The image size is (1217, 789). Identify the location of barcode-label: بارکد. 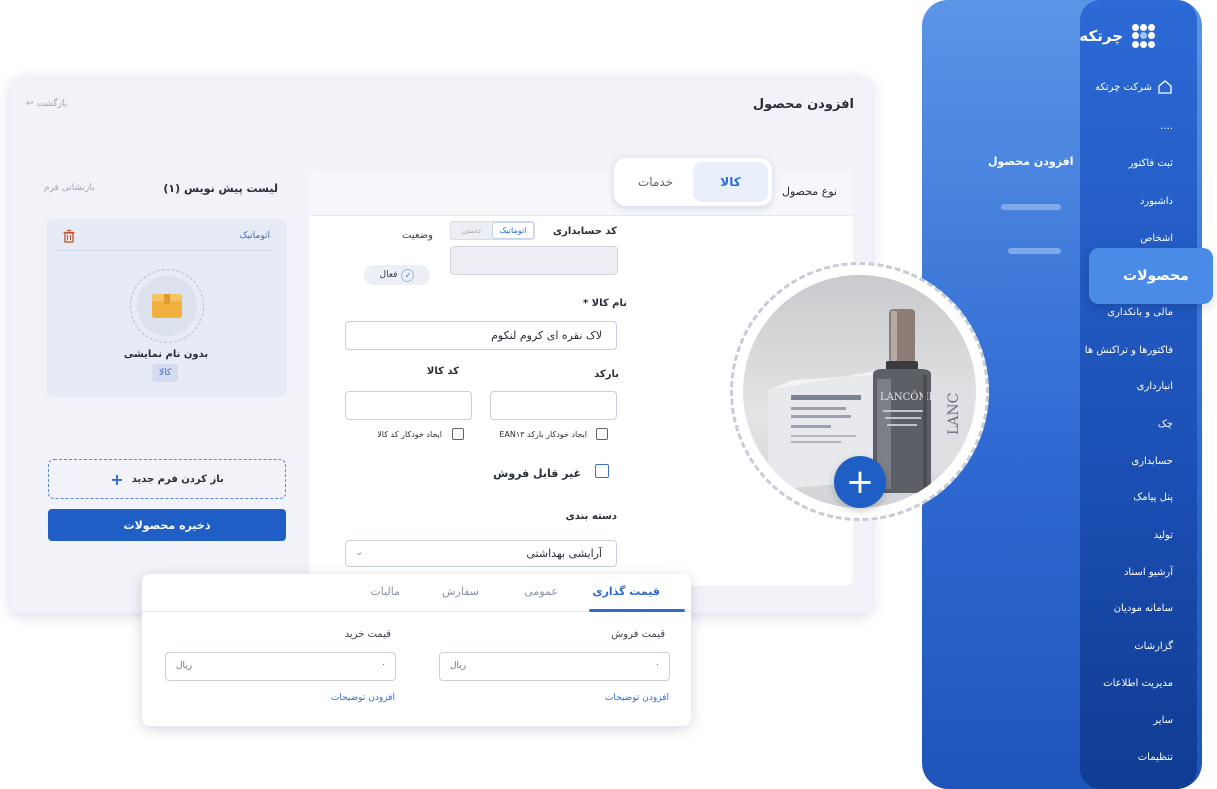
(606, 374).